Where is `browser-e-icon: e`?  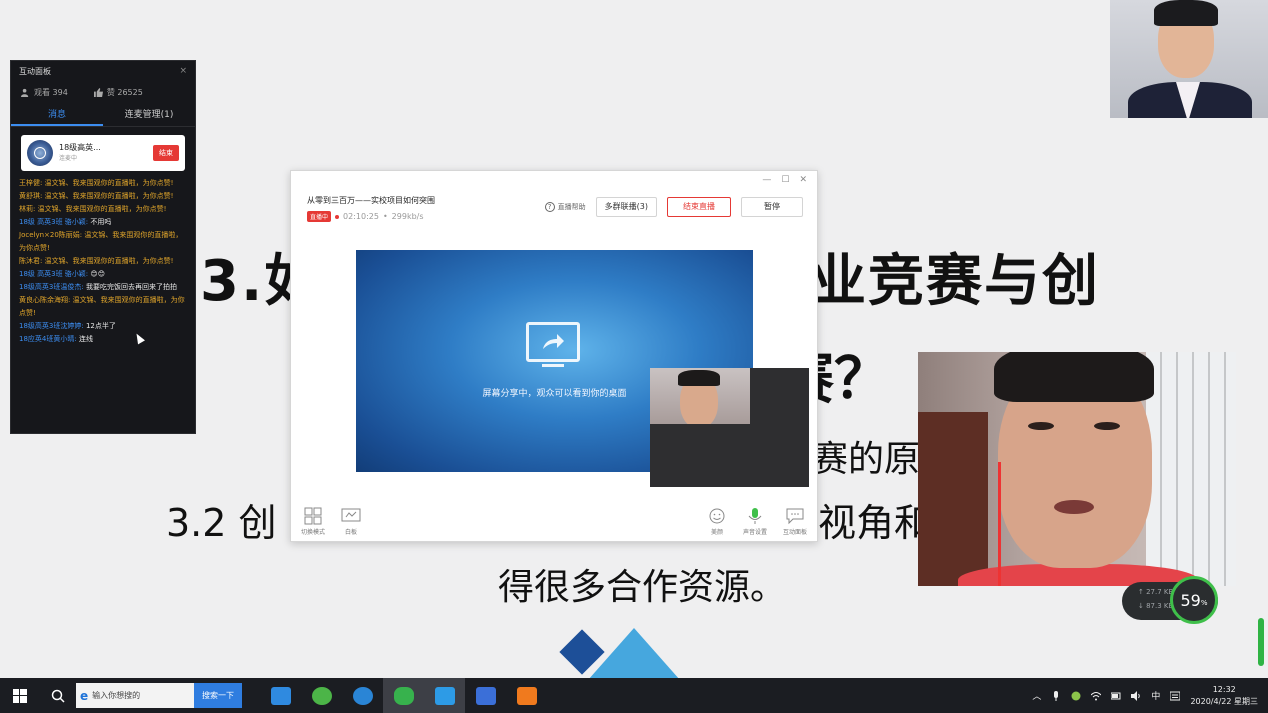 browser-e-icon: e is located at coordinates (84, 695).